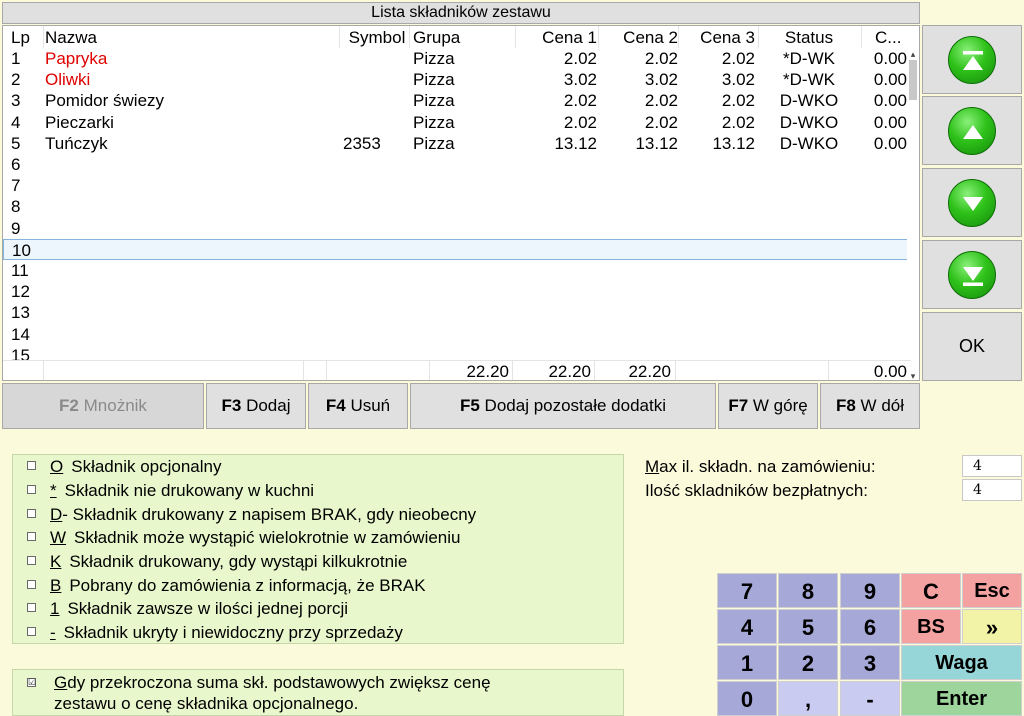 The image size is (1024, 716). I want to click on cell-c: 0.00, so click(890, 143).